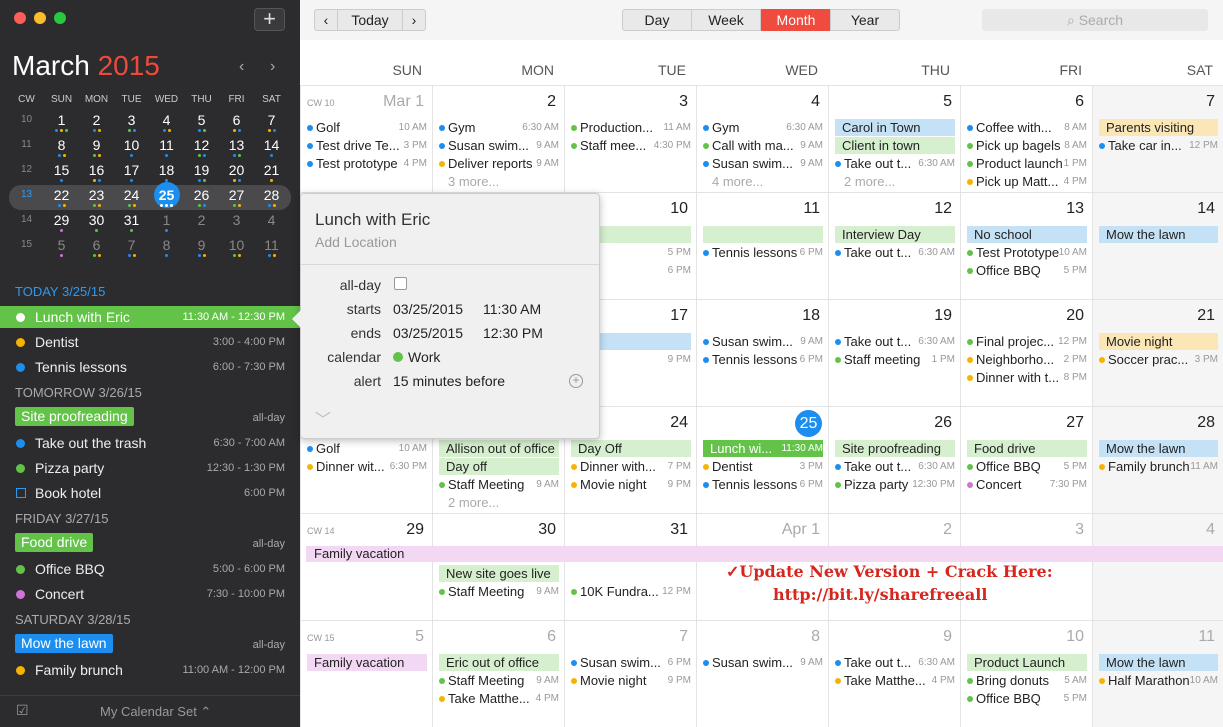 This screenshot has width=1223, height=727. Describe the element at coordinates (166, 196) in the screenshot. I see `minical-day: 25` at that location.